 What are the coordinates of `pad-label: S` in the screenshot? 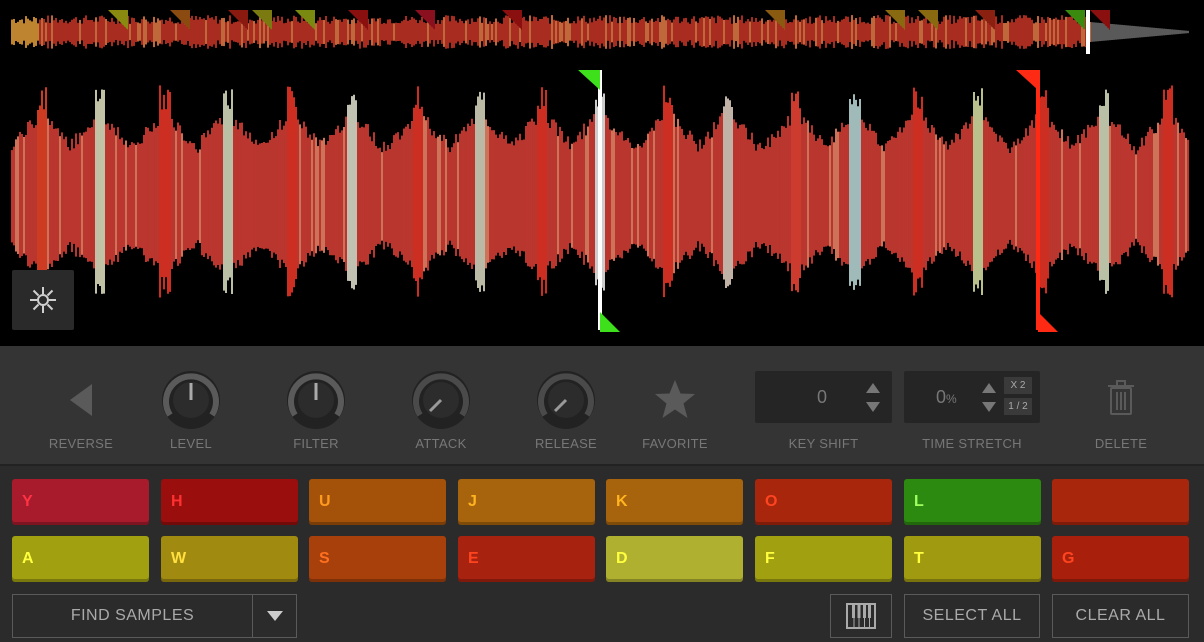 It's located at (324, 558).